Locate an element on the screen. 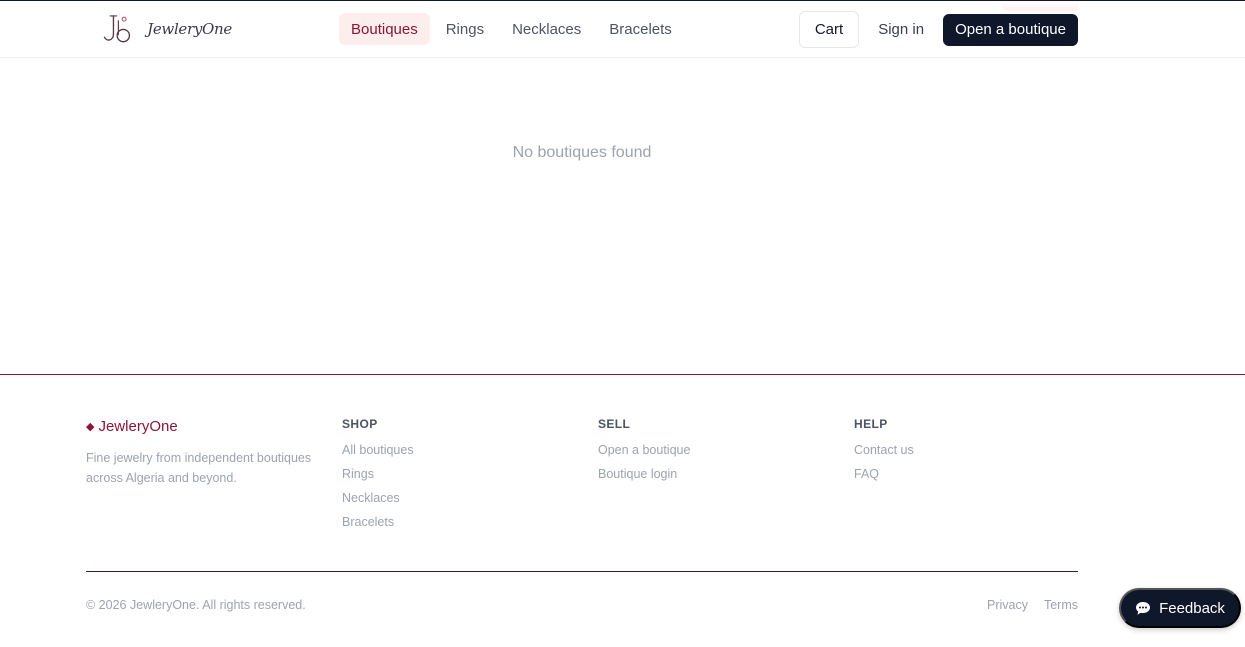 This screenshot has height=647, width=1245. footer-link-bracelets: Bracelets is located at coordinates (378, 525).